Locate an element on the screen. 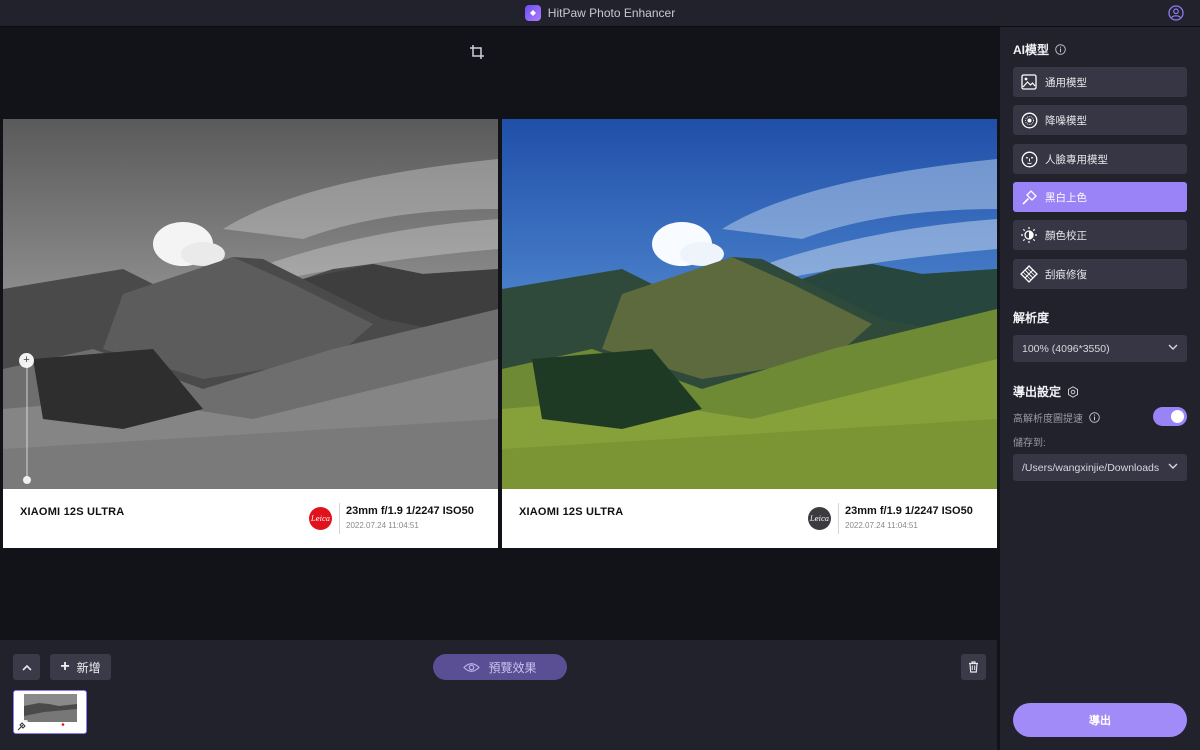 This screenshot has width=1200, height=750. save-path-value: /Users/wangxinjie/Downloads is located at coordinates (1091, 467).